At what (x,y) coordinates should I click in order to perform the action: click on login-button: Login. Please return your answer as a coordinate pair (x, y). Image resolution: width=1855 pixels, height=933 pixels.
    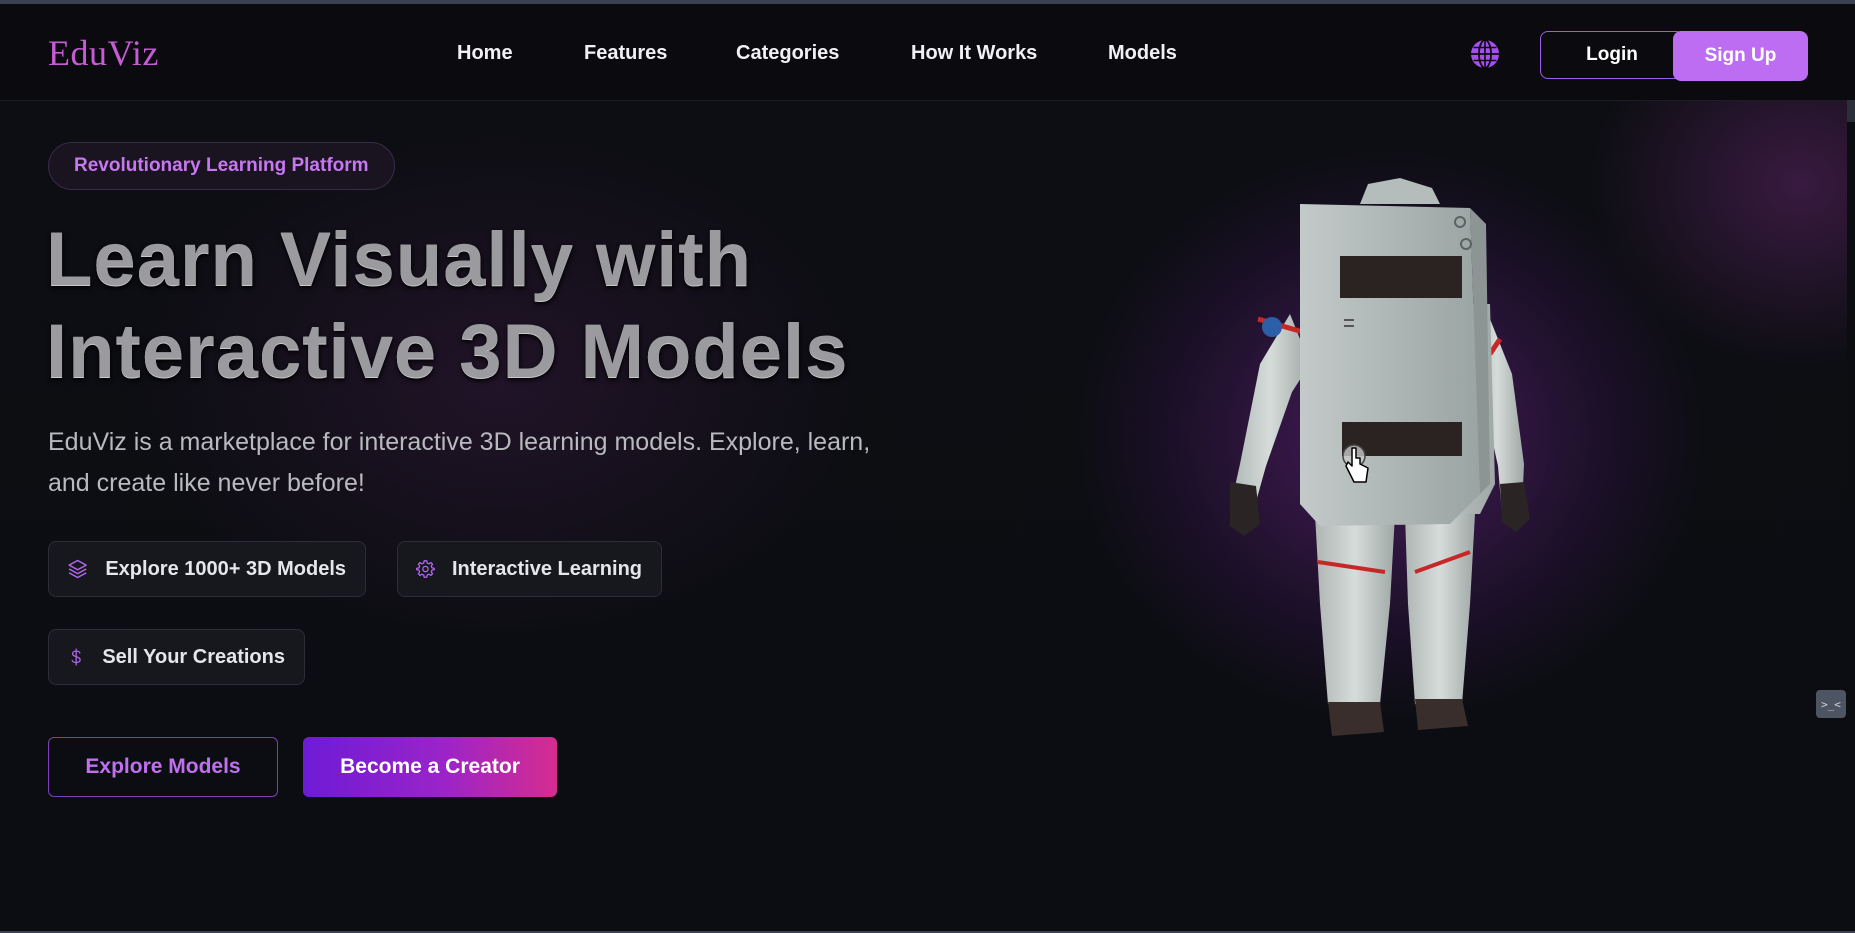
    Looking at the image, I should click on (1612, 55).